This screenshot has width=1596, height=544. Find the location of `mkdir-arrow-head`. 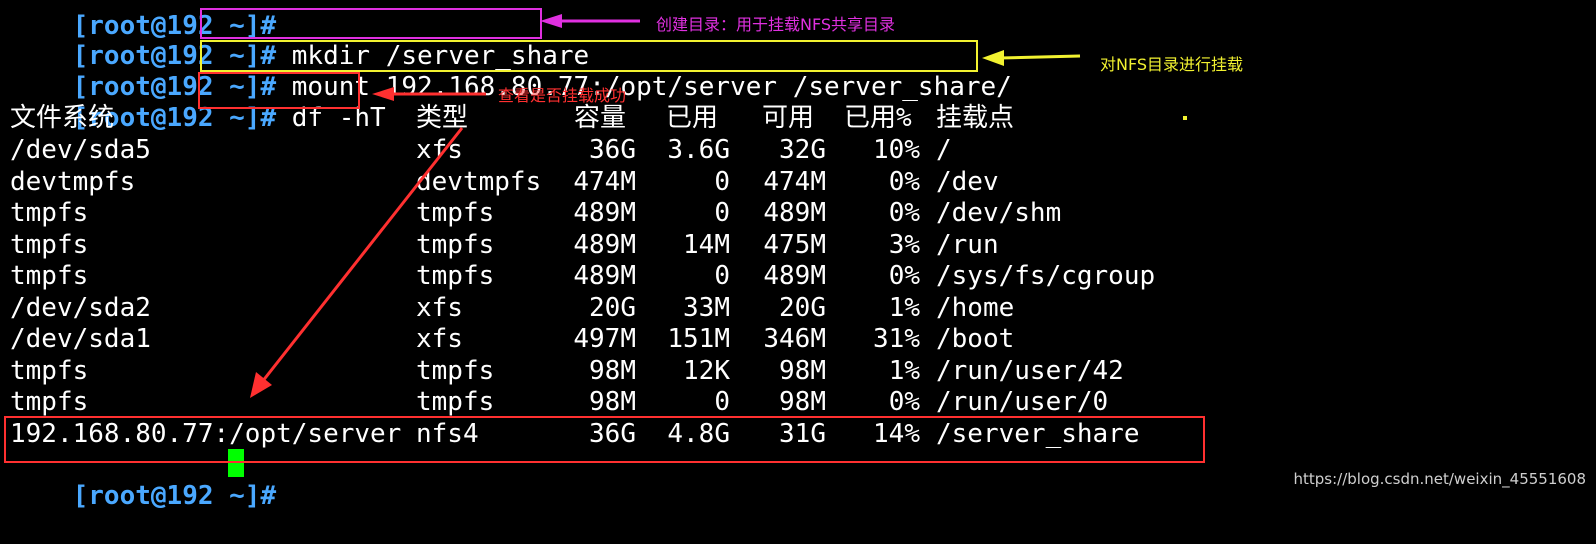

mkdir-arrow-head is located at coordinates (551, 21).